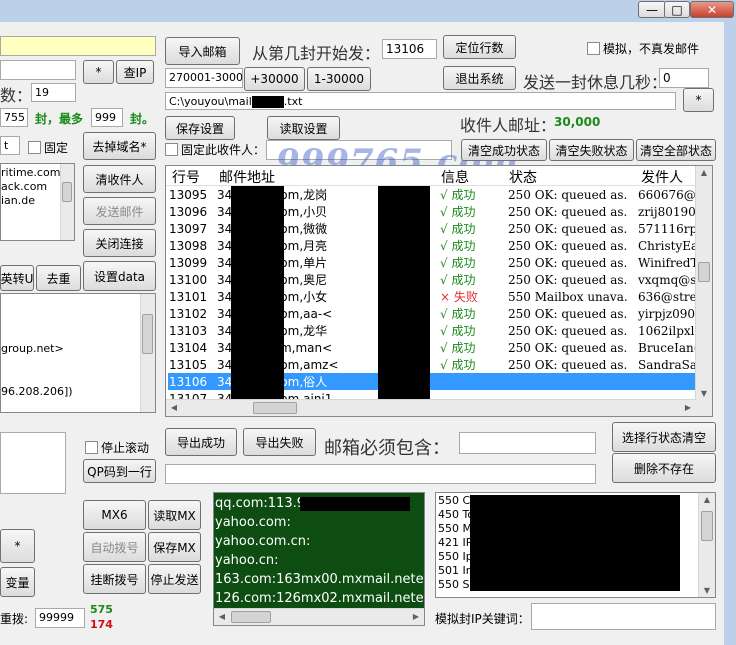  What do you see at coordinates (119, 471) in the screenshot?
I see `qp-code-button: QP码到一行` at bounding box center [119, 471].